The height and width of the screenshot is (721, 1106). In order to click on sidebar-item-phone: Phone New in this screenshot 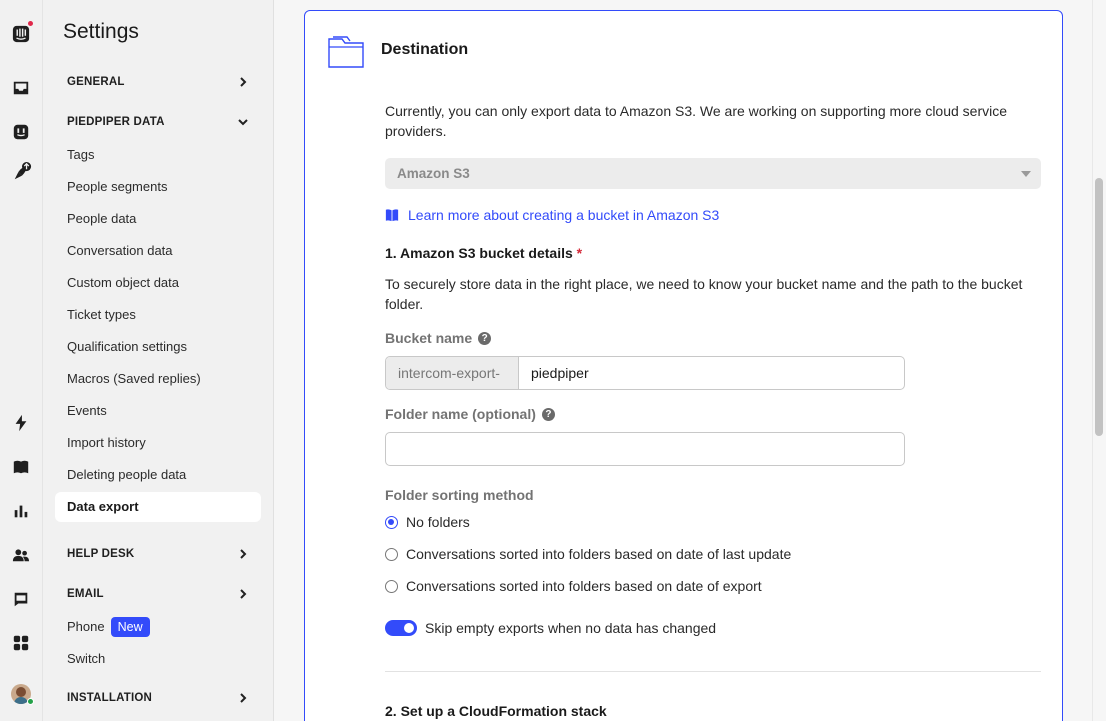, I will do `click(108, 627)`.